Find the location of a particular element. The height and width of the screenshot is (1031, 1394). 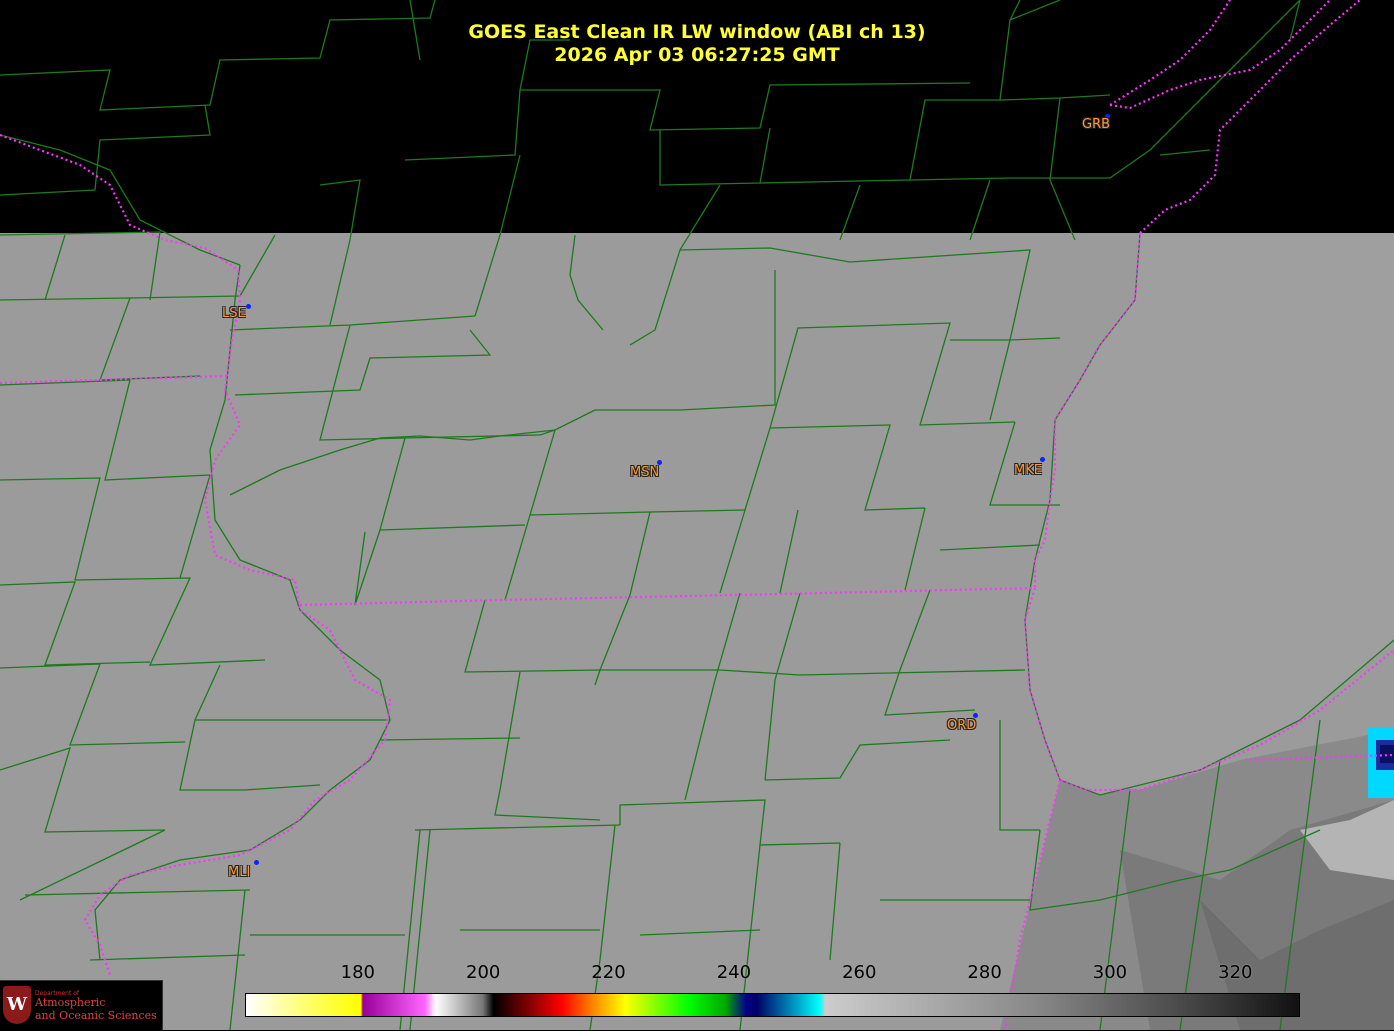

station-label-grb: GRB is located at coordinates (1096, 124).